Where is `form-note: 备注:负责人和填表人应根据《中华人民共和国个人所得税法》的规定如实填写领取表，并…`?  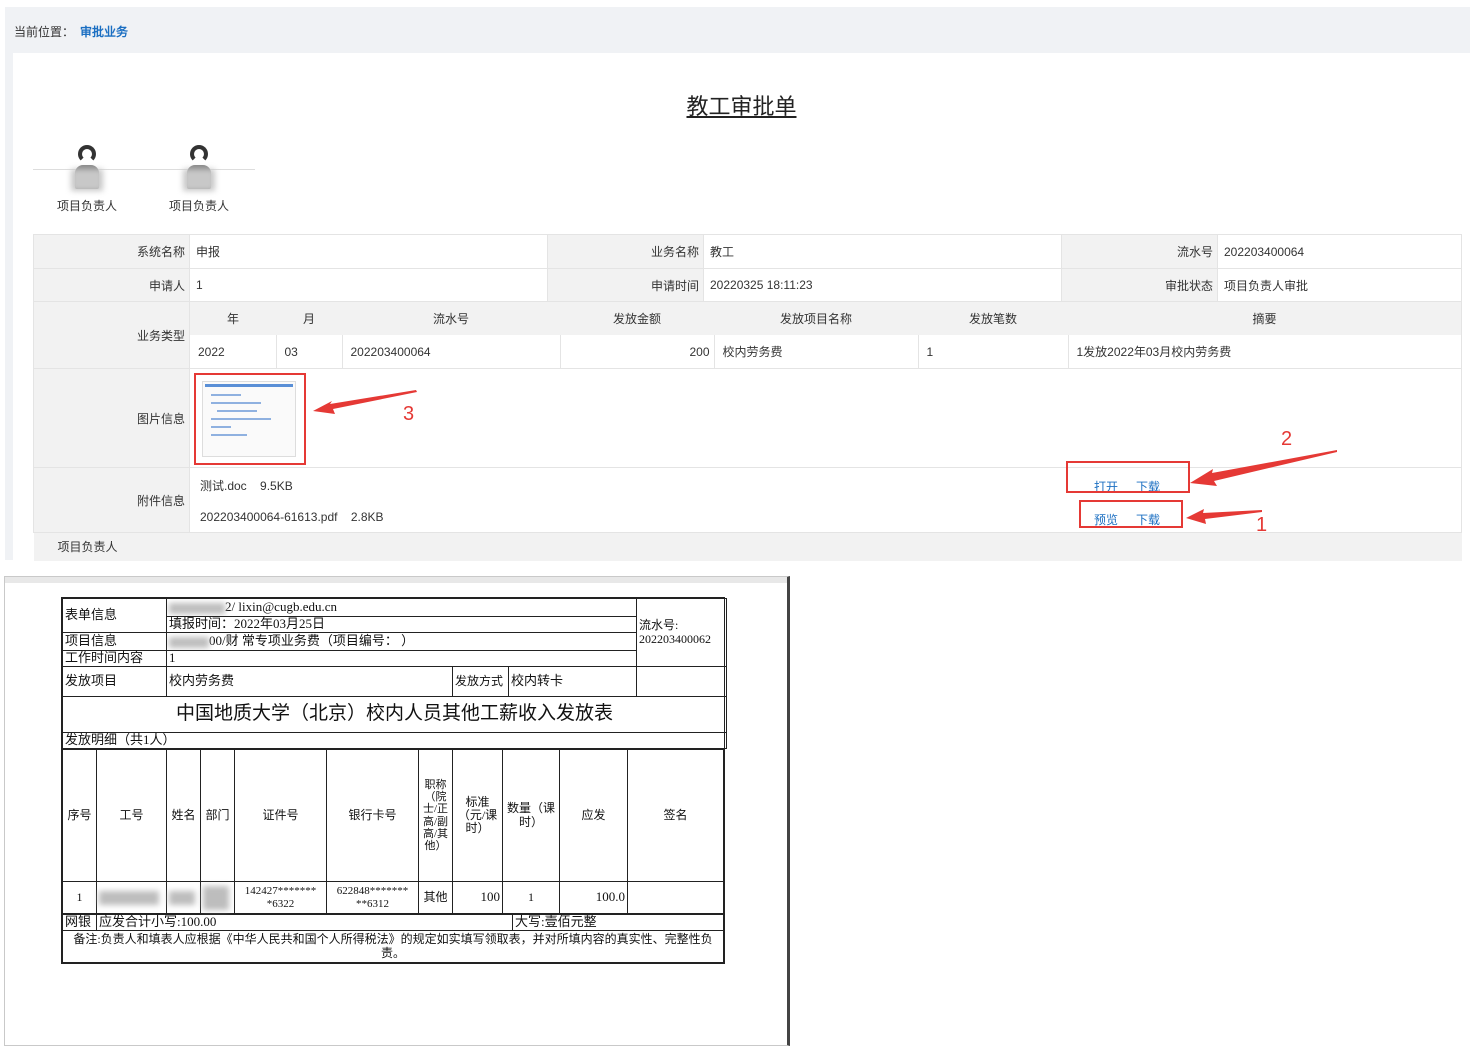
form-note: 备注:负责人和填表人应根据《中华人民共和国个人所得税法》的规定如实填写领取表，并… is located at coordinates (393, 946).